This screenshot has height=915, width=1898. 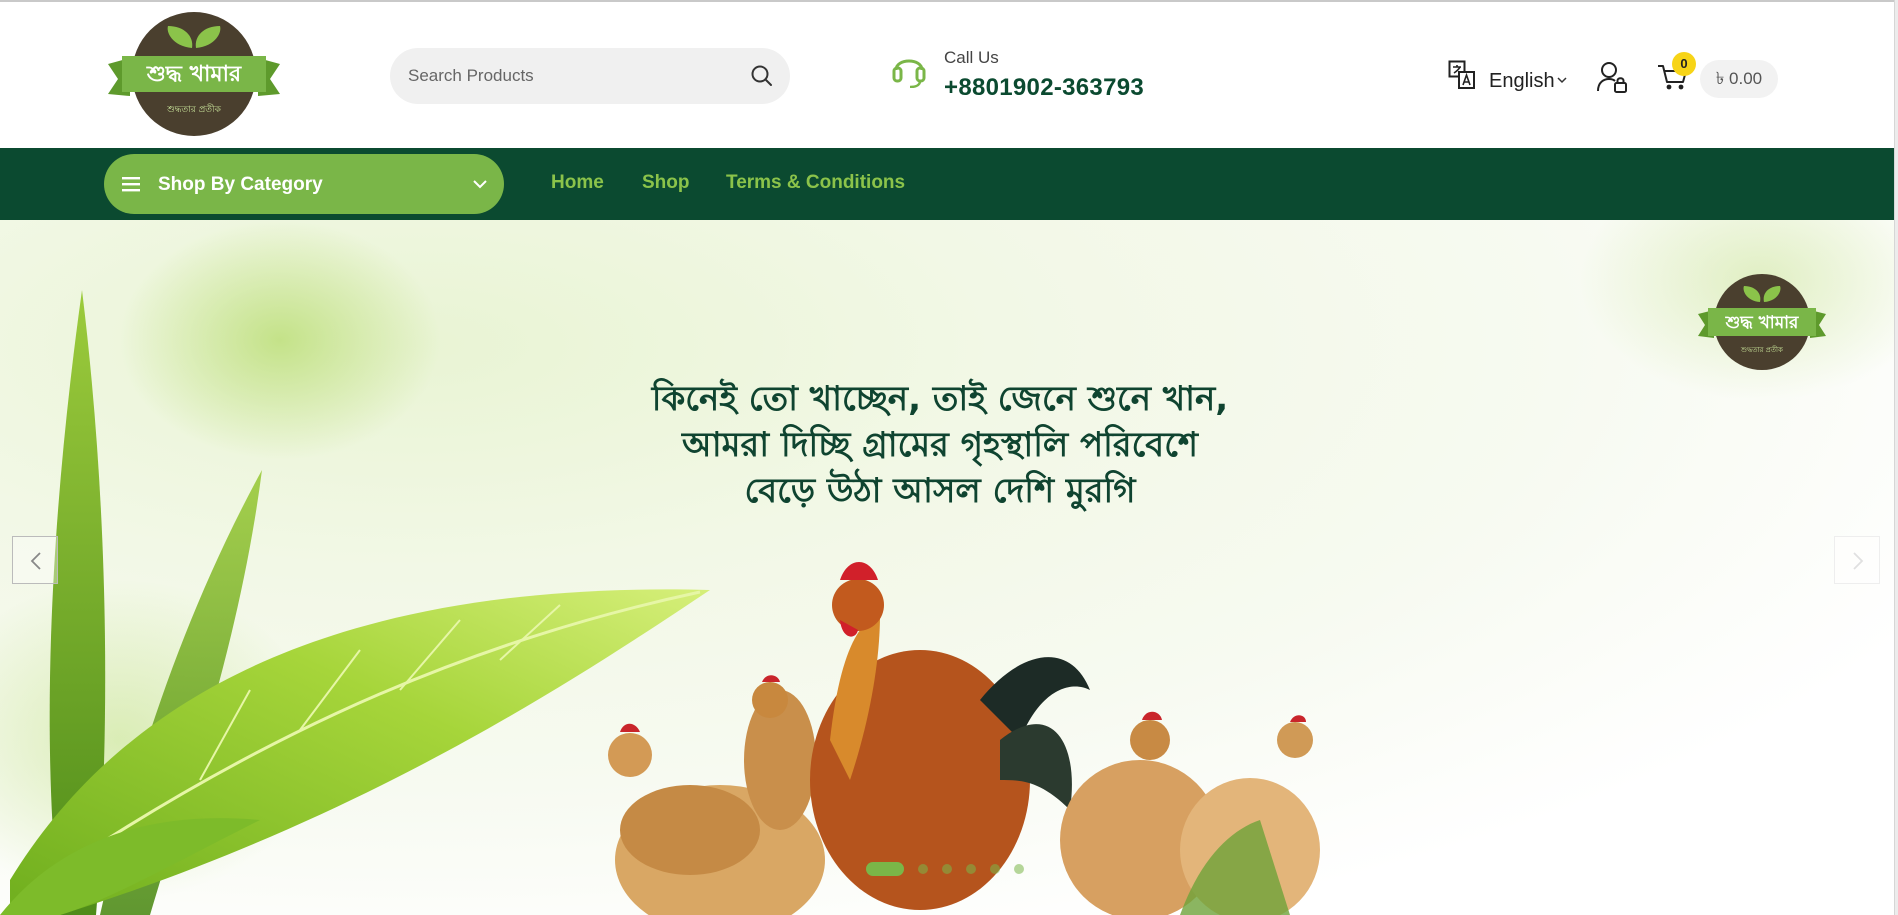 What do you see at coordinates (940, 399) in the screenshot?
I see `hero-line: কিনেই তো খাচ্ছেন, তাই জেনে শুনে খান,` at bounding box center [940, 399].